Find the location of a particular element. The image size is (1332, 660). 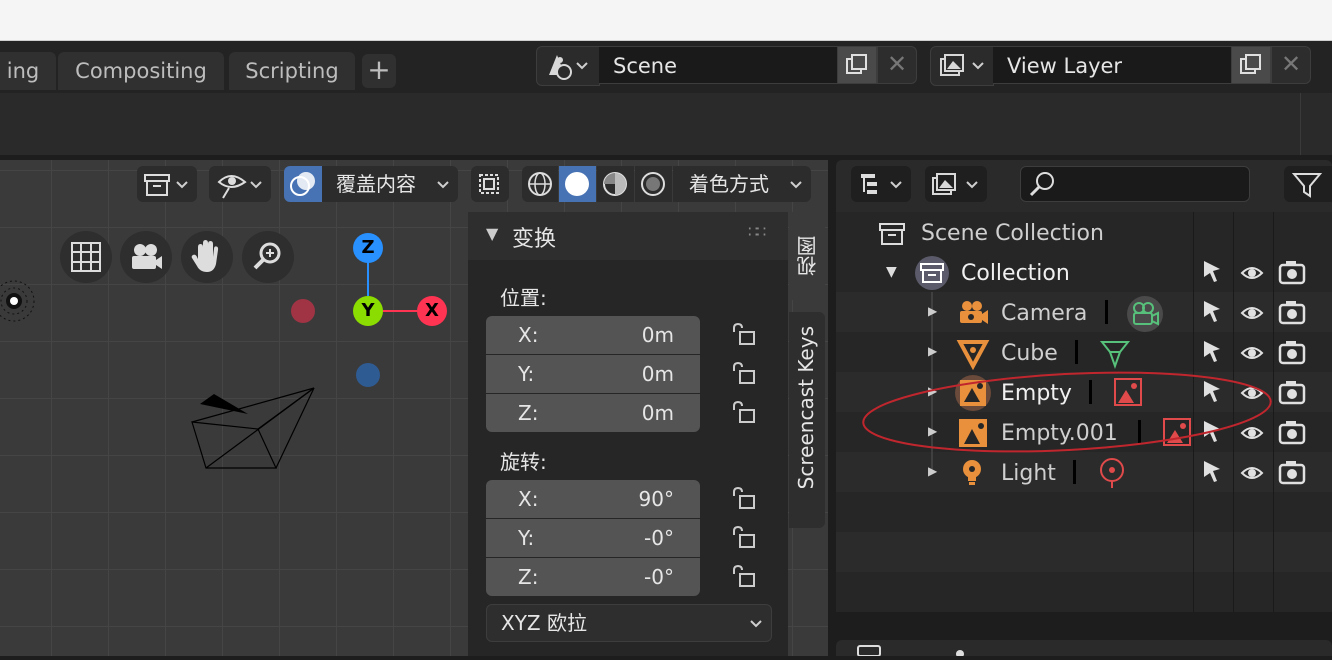

wireframe-shading-button is located at coordinates (540, 184).